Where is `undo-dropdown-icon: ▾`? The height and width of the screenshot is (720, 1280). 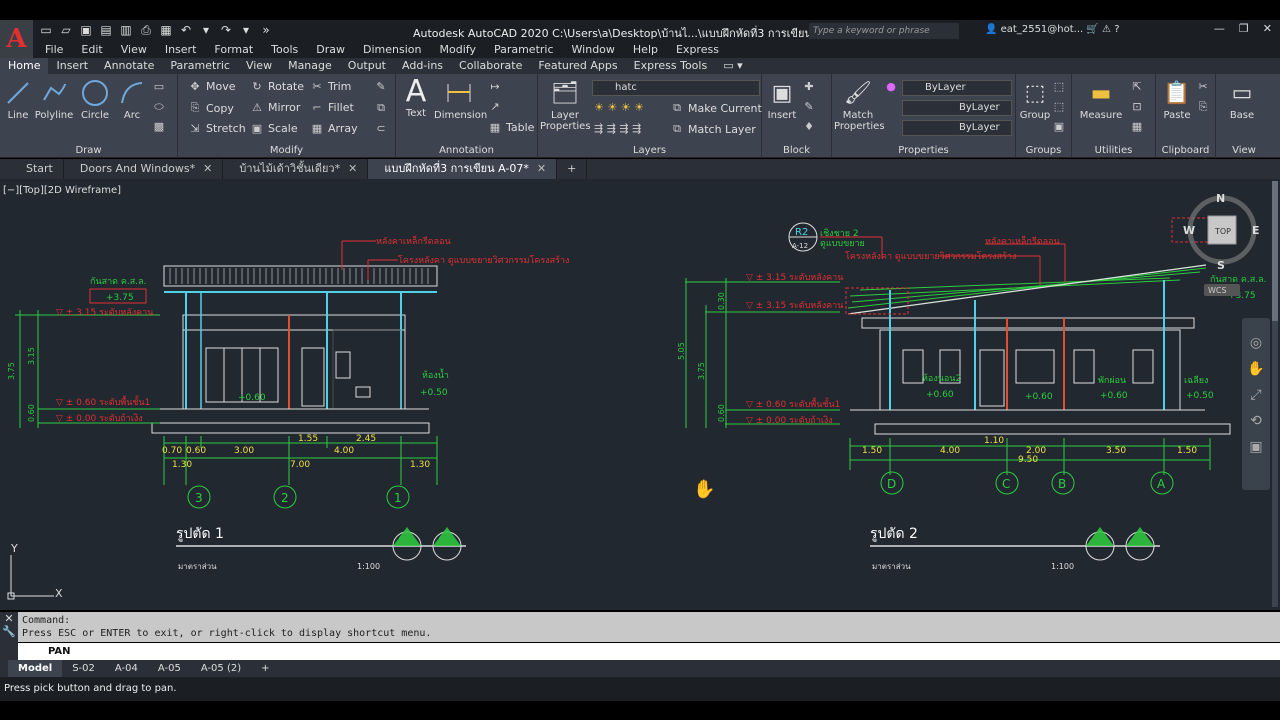
undo-dropdown-icon: ▾ is located at coordinates (206, 30).